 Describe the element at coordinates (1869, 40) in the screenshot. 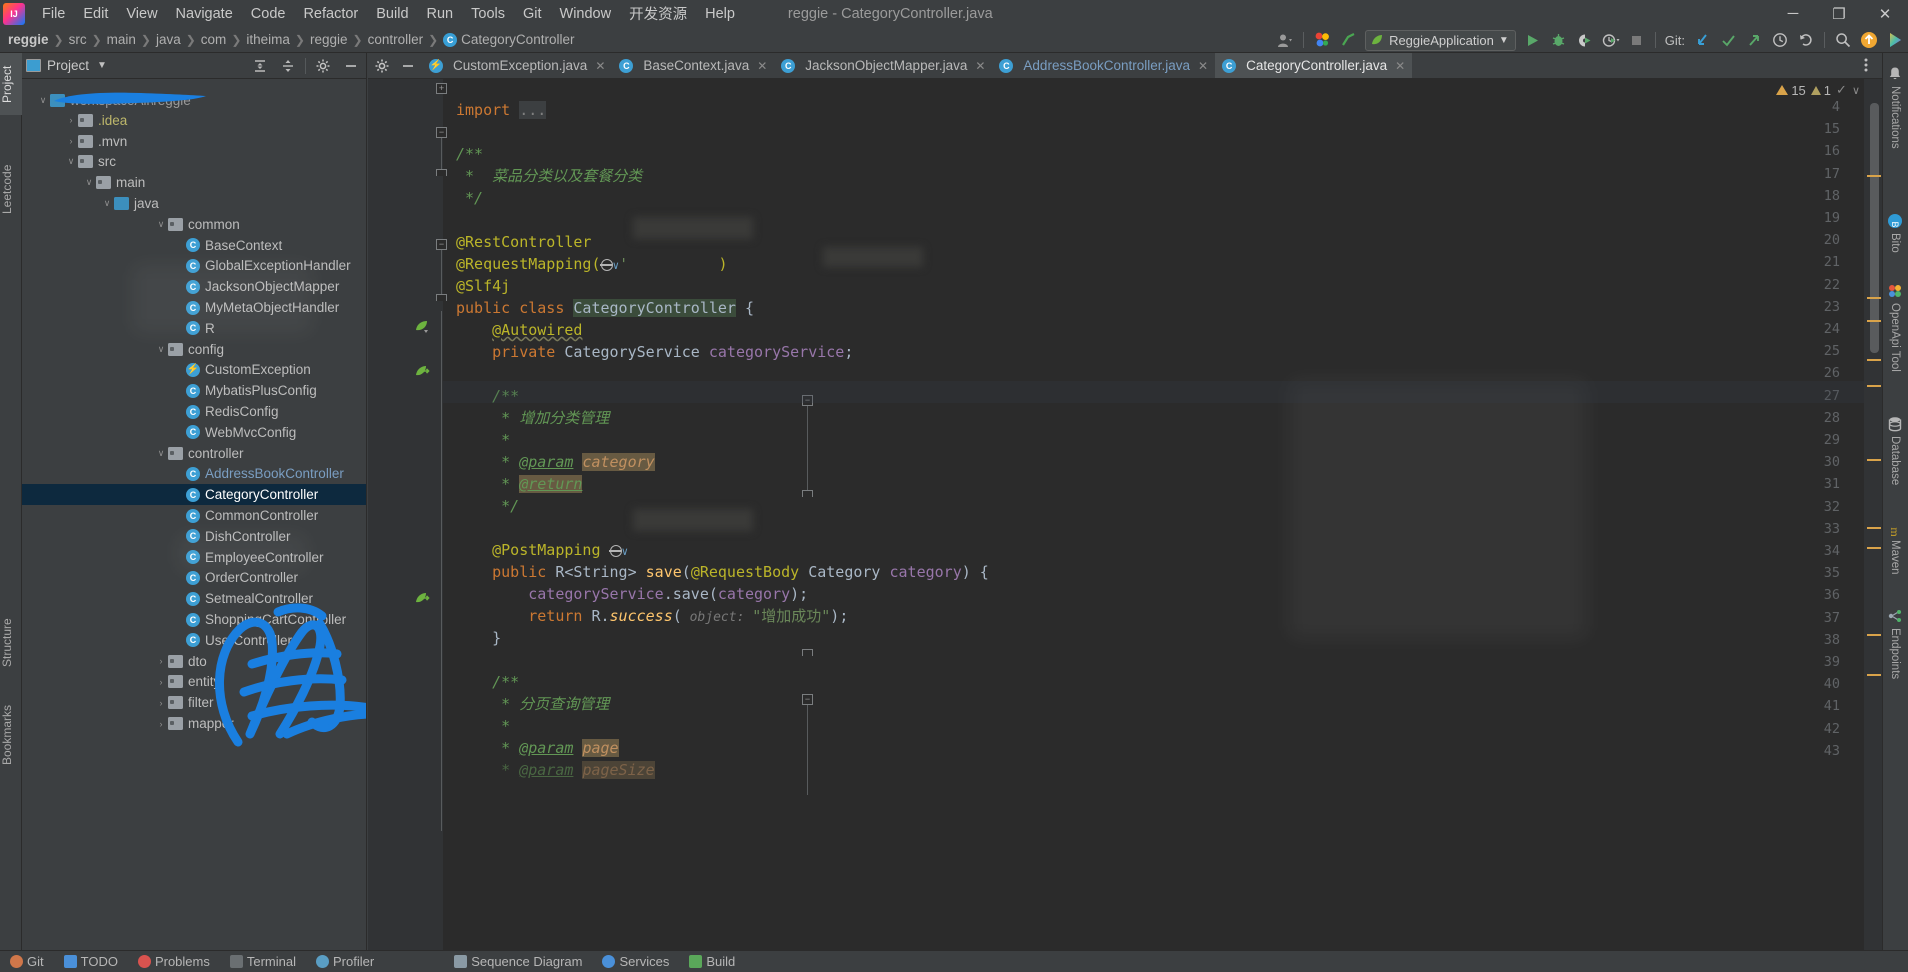

I see `upload-icon` at that location.